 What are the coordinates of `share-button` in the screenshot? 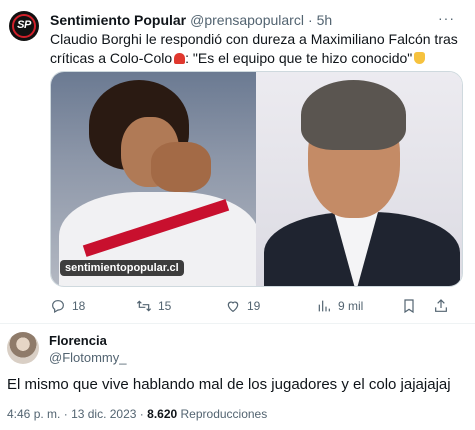 It's located at (441, 306).